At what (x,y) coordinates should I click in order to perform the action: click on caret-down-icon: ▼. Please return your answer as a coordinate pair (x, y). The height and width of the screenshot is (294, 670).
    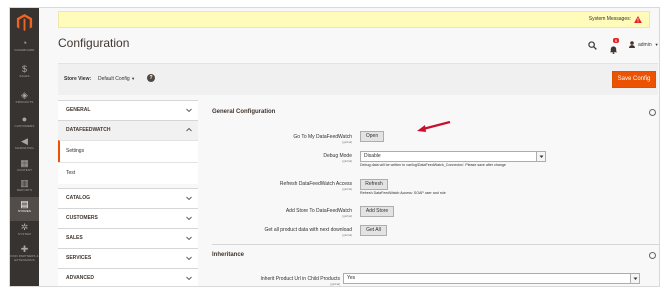
    Looking at the image, I should click on (133, 78).